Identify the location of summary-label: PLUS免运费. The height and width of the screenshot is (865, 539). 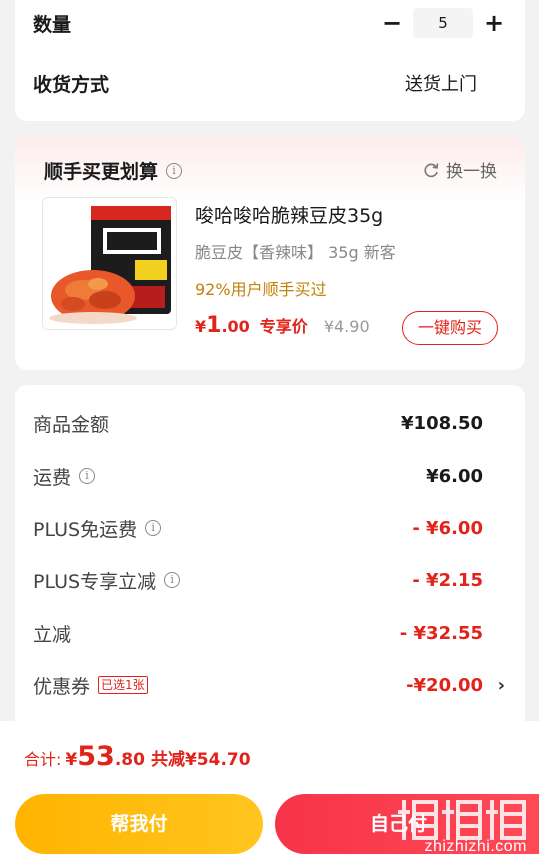
(85, 529).